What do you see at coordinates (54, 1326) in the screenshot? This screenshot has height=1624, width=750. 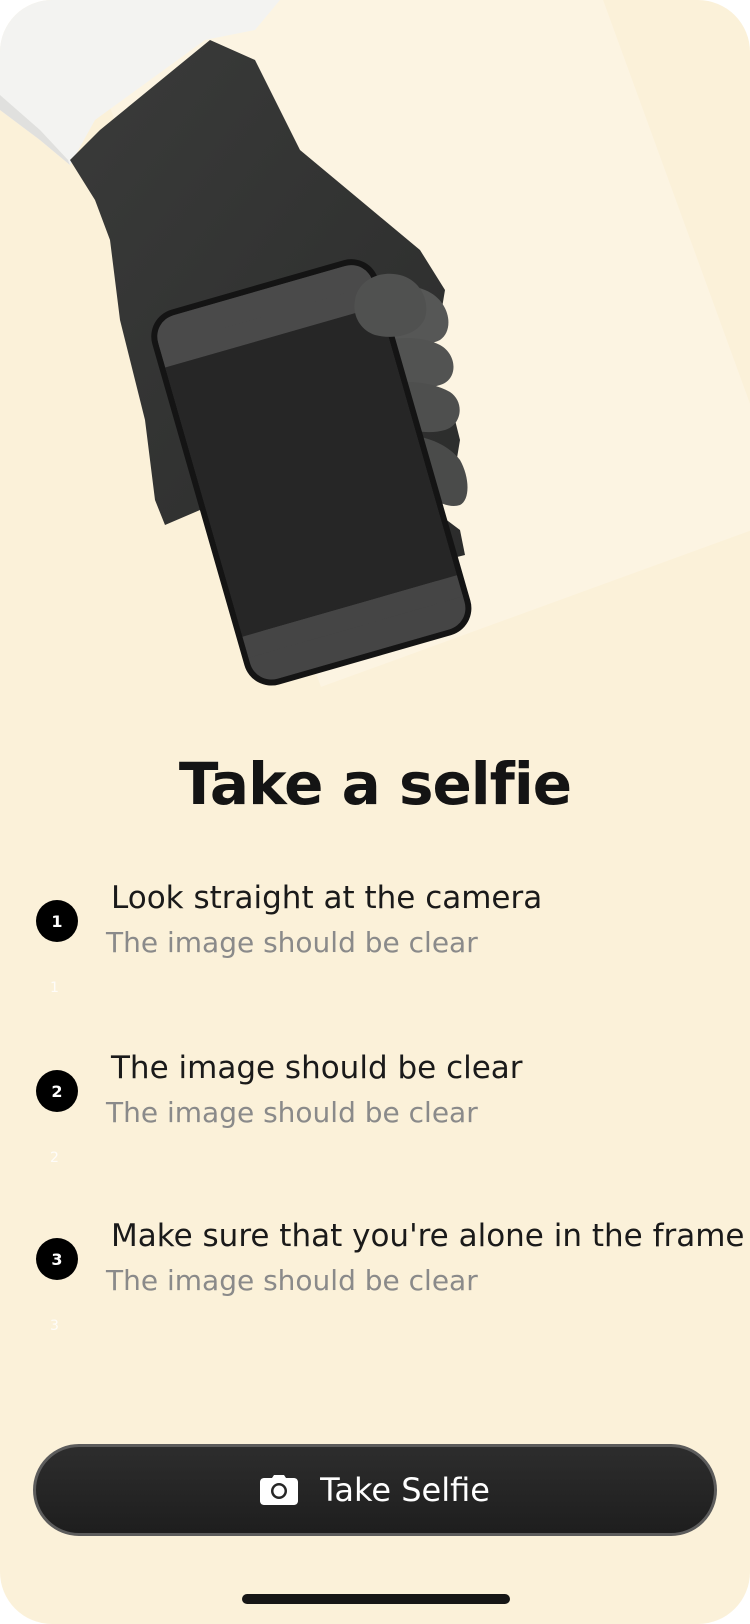 I see `step-ghost-label: 3` at bounding box center [54, 1326].